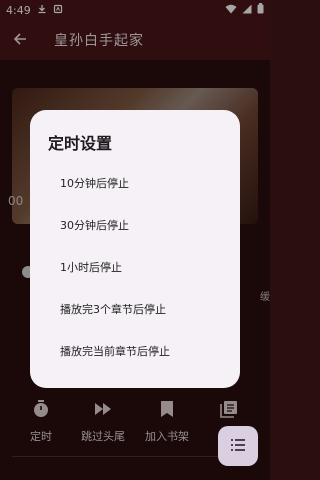  I want to click on option-30-minutes: 30分钟后停止, so click(145, 226).